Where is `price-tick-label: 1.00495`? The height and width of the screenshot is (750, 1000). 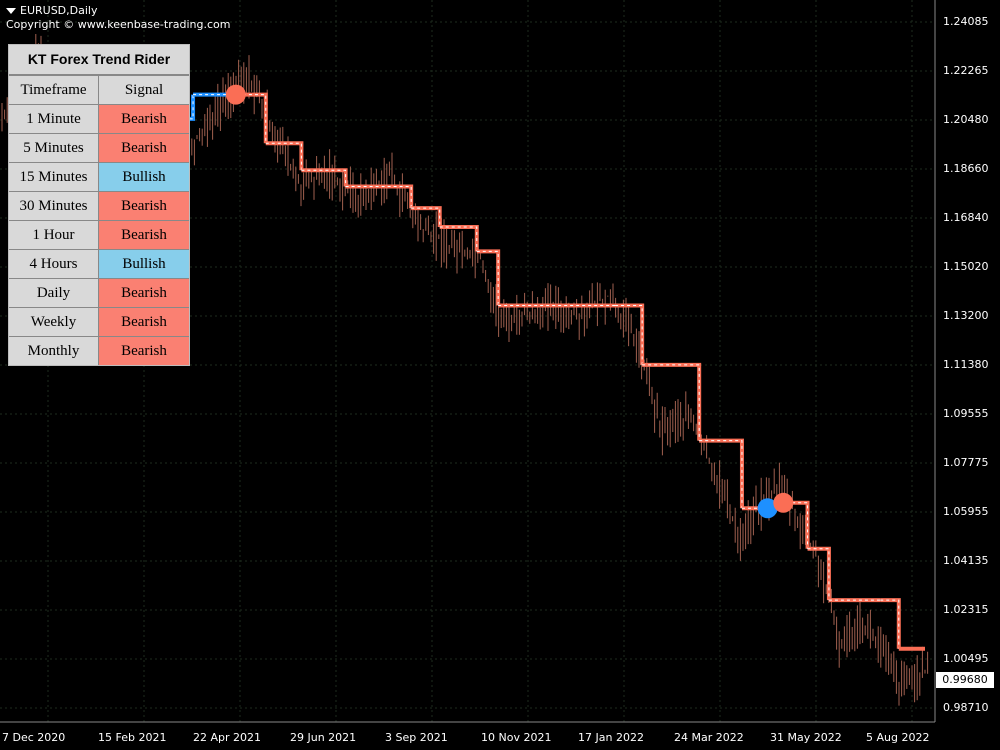 price-tick-label: 1.00495 is located at coordinates (966, 658).